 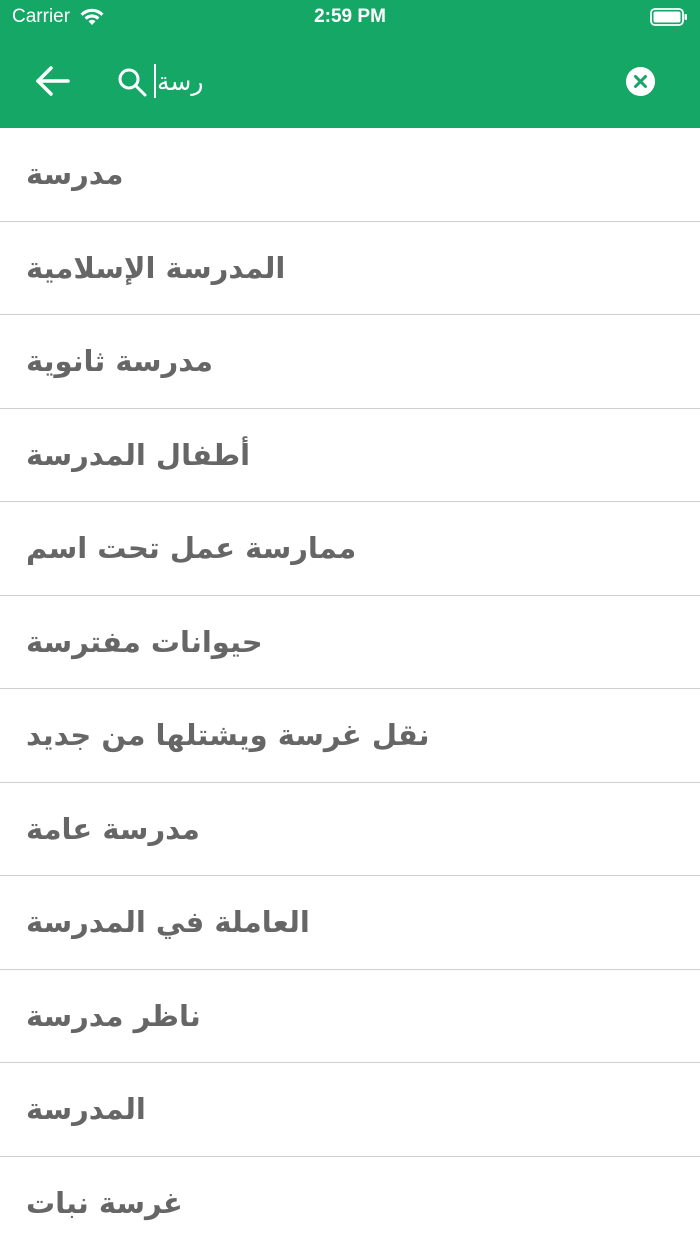 I want to click on text-caret, so click(x=155, y=81).